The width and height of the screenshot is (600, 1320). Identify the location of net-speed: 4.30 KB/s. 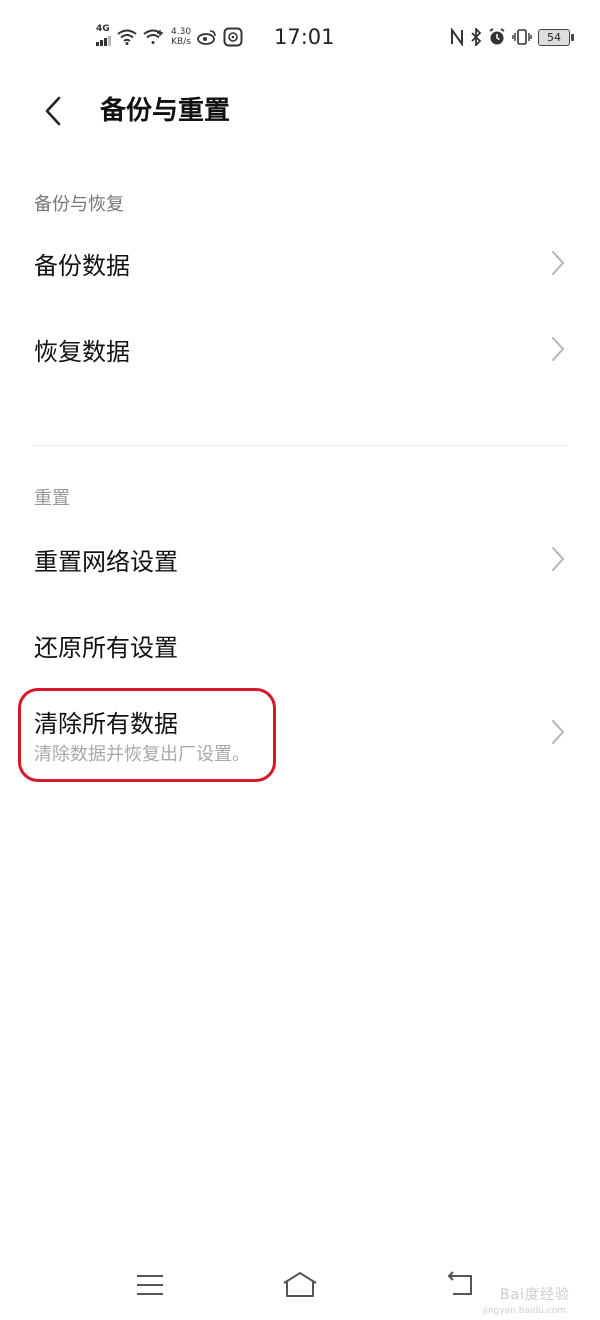
(181, 37).